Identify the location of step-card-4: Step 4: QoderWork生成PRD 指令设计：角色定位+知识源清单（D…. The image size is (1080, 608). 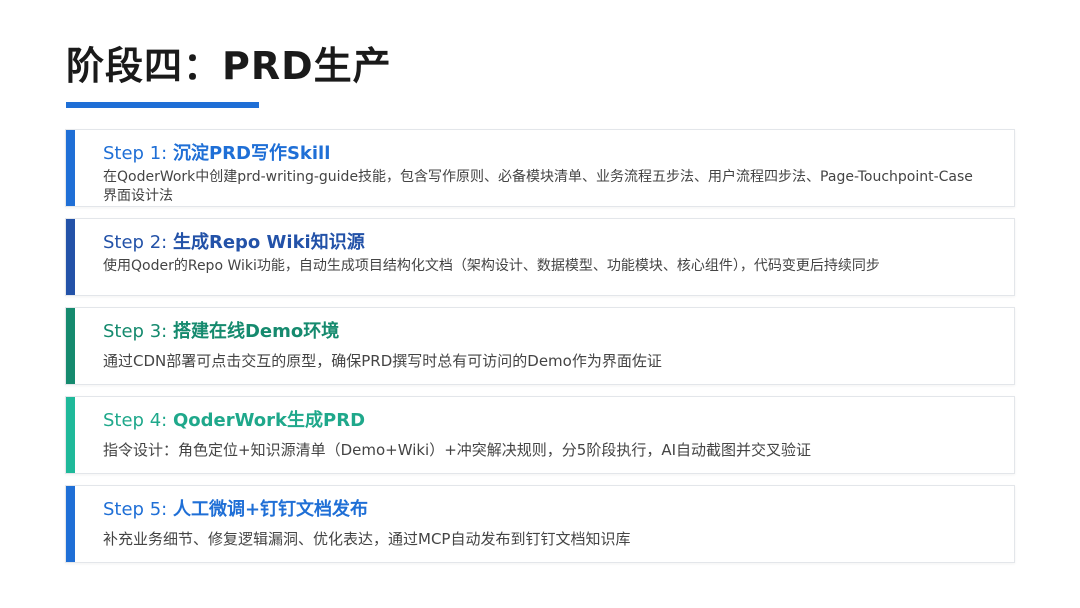
(540, 435).